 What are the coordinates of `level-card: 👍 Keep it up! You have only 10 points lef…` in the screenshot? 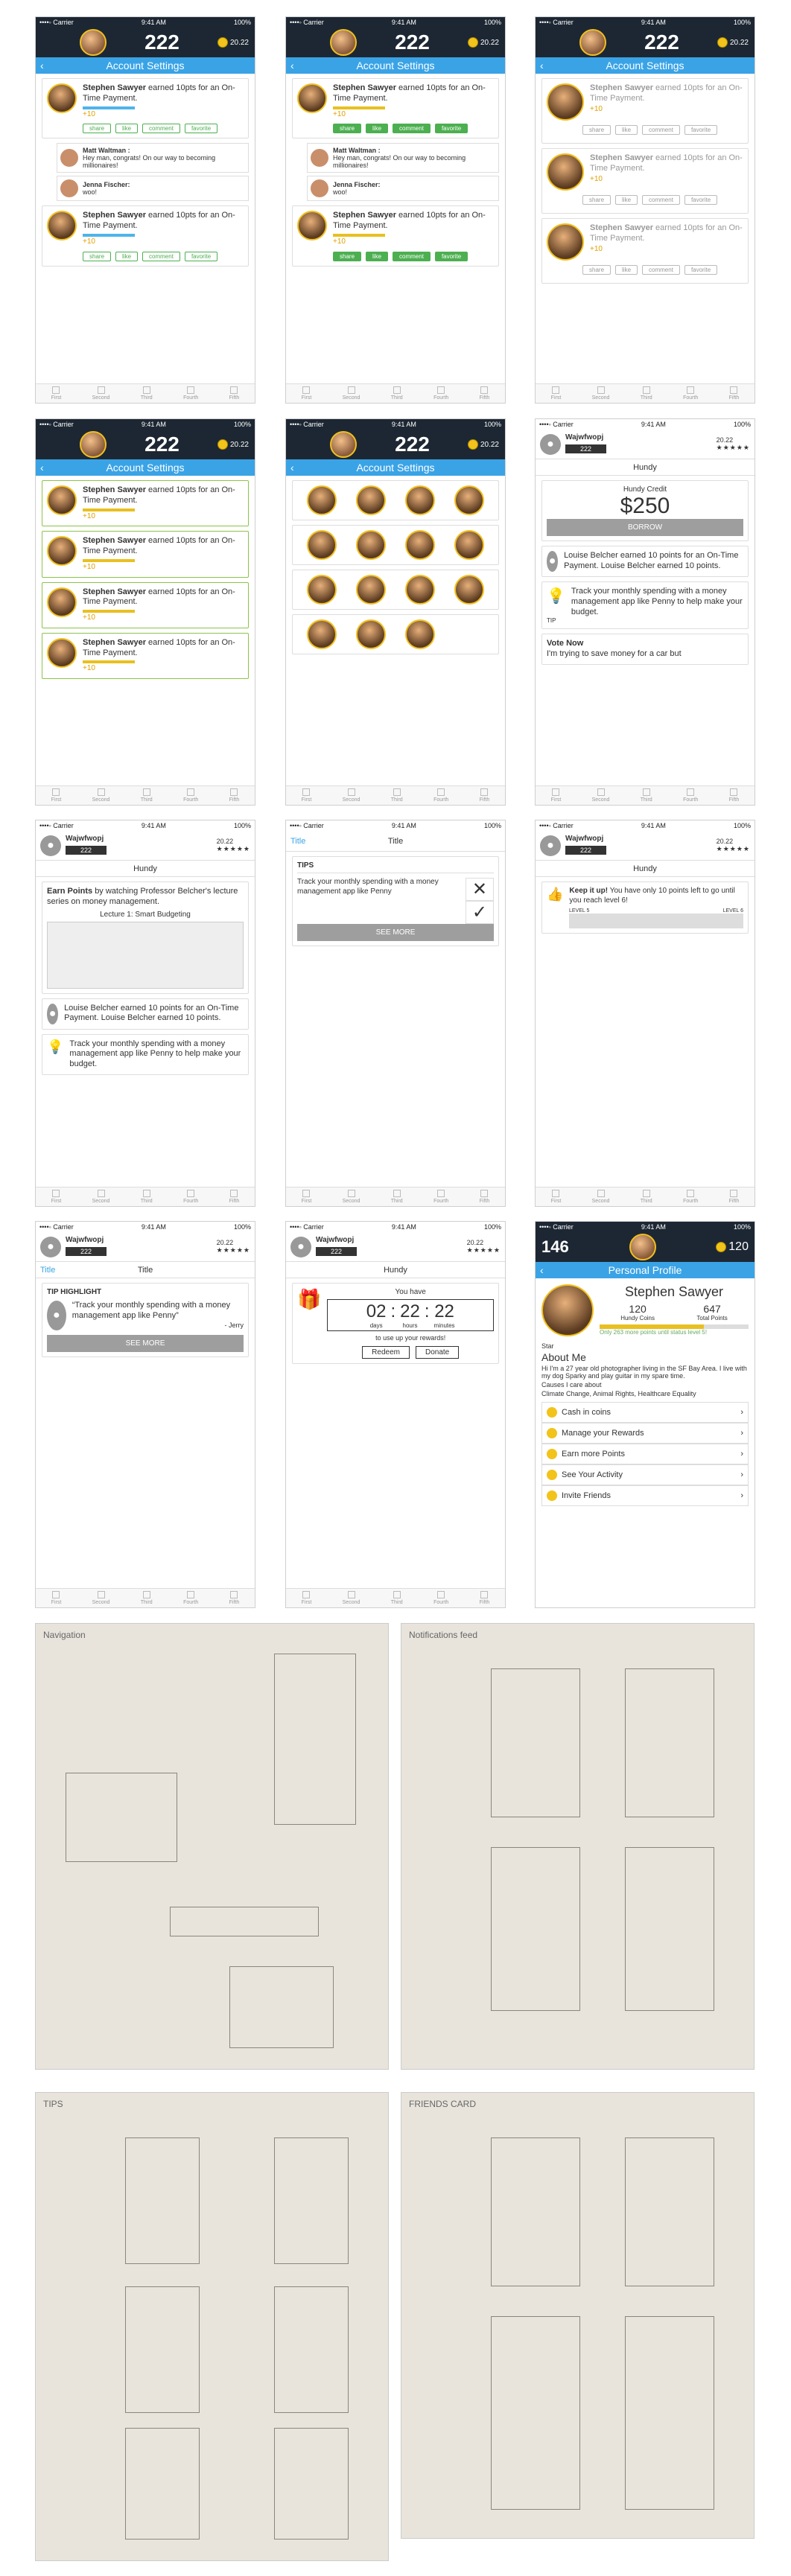 It's located at (645, 907).